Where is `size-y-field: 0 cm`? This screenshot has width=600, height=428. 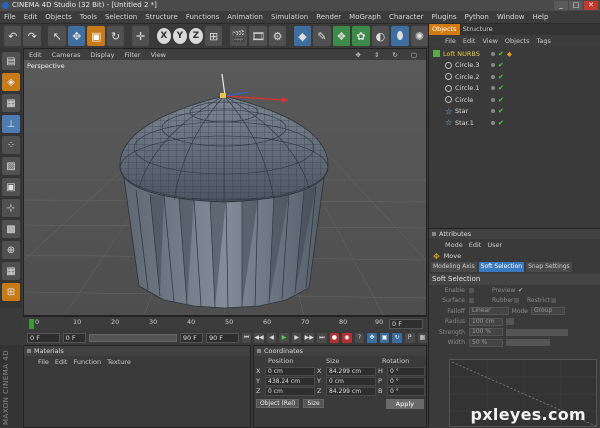
size-y-field: 0 cm is located at coordinates (351, 381).